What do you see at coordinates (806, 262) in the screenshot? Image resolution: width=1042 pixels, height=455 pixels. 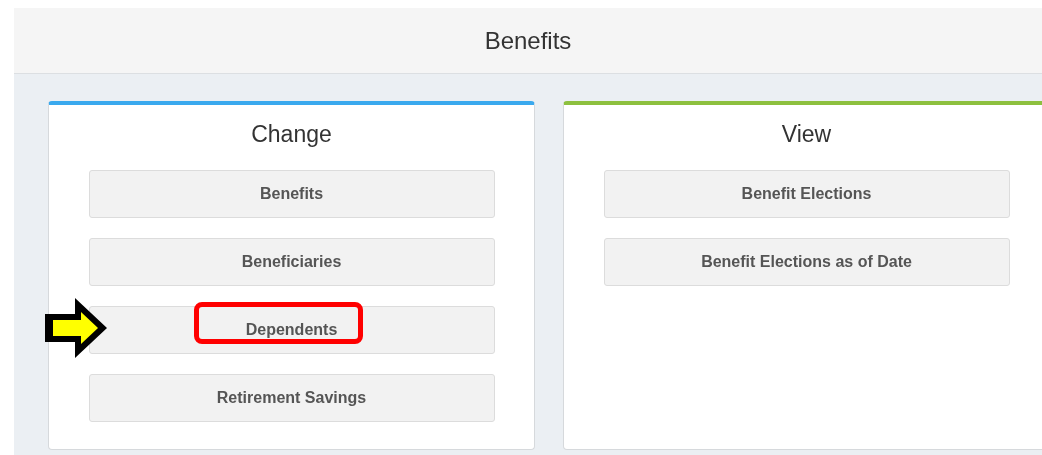 I see `action-button: Benefit Elections as of Date` at bounding box center [806, 262].